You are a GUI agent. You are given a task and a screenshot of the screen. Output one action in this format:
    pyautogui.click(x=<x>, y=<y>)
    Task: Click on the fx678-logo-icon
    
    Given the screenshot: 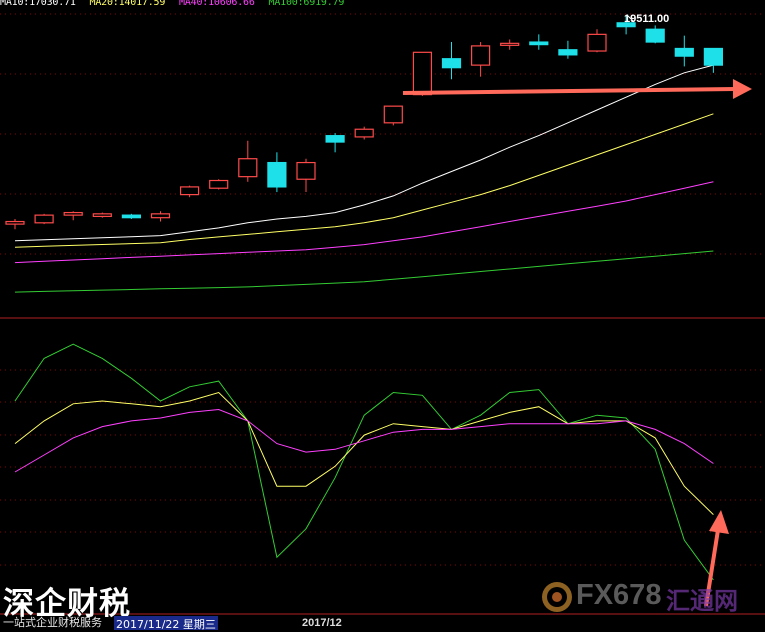 What is the action you would take?
    pyautogui.click(x=557, y=597)
    